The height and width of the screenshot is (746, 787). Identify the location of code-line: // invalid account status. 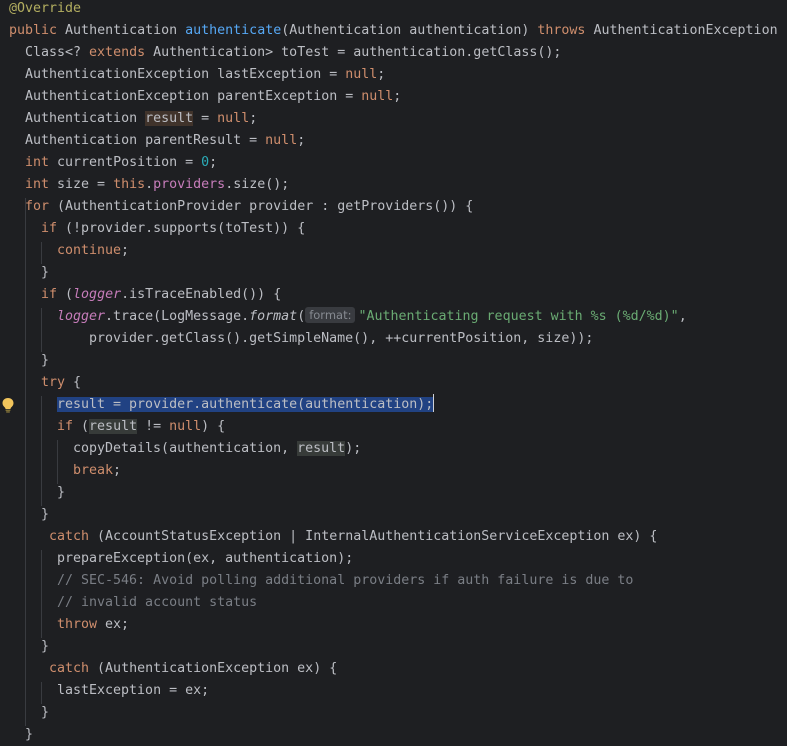
(393, 603).